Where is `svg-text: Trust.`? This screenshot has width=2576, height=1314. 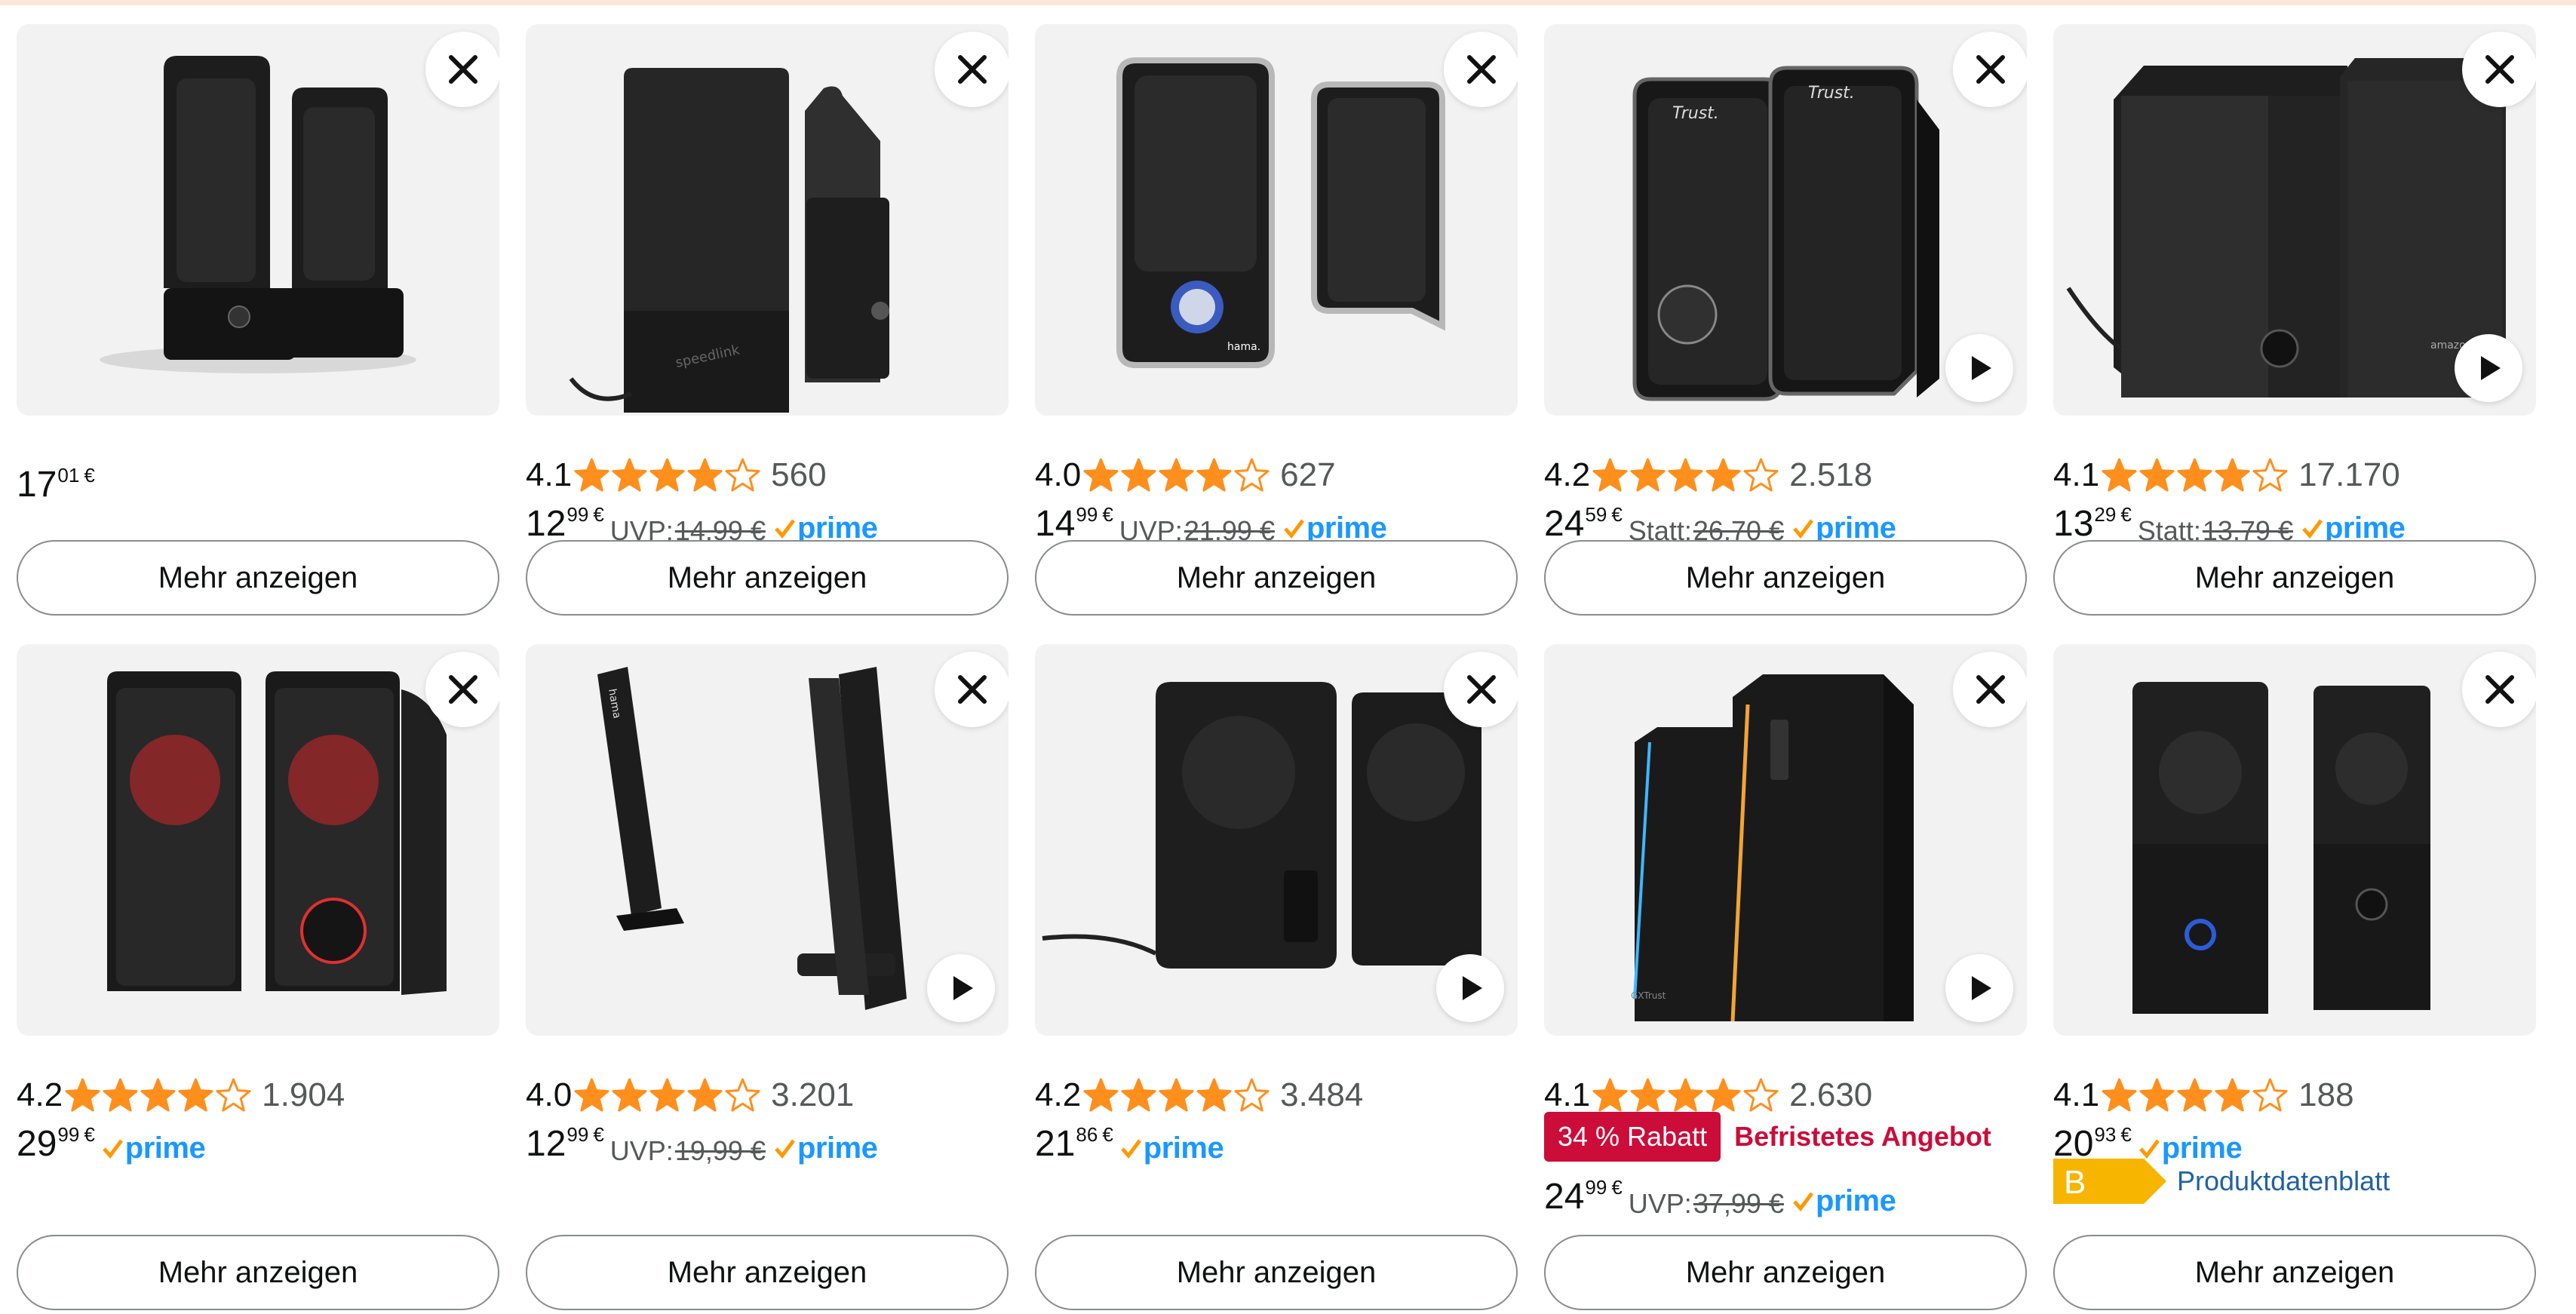
svg-text: Trust. is located at coordinates (1831, 94).